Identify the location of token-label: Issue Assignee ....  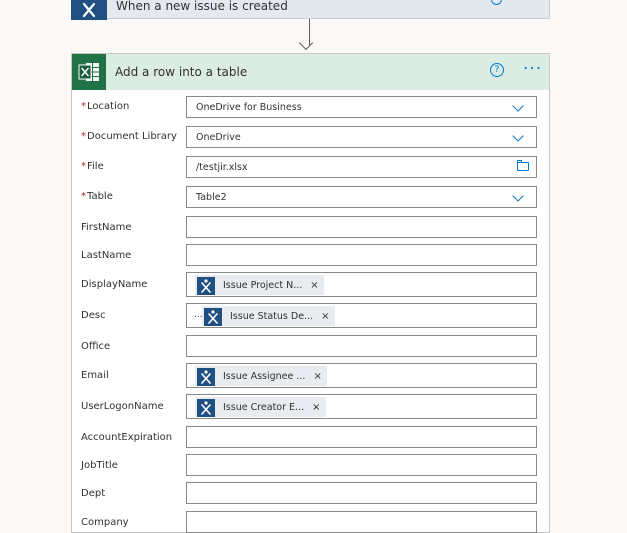
(264, 376).